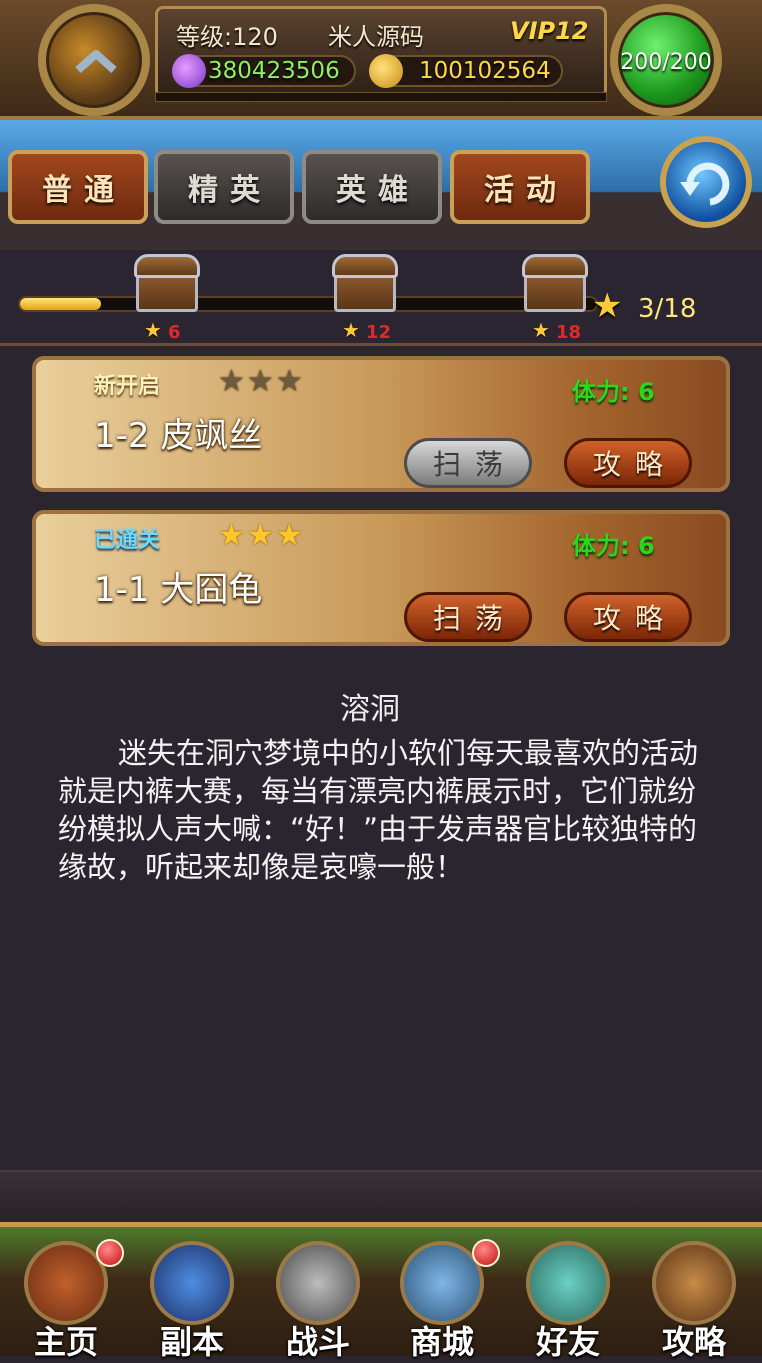  I want to click on reward-chest-2: ★ 12, so click(365, 298).